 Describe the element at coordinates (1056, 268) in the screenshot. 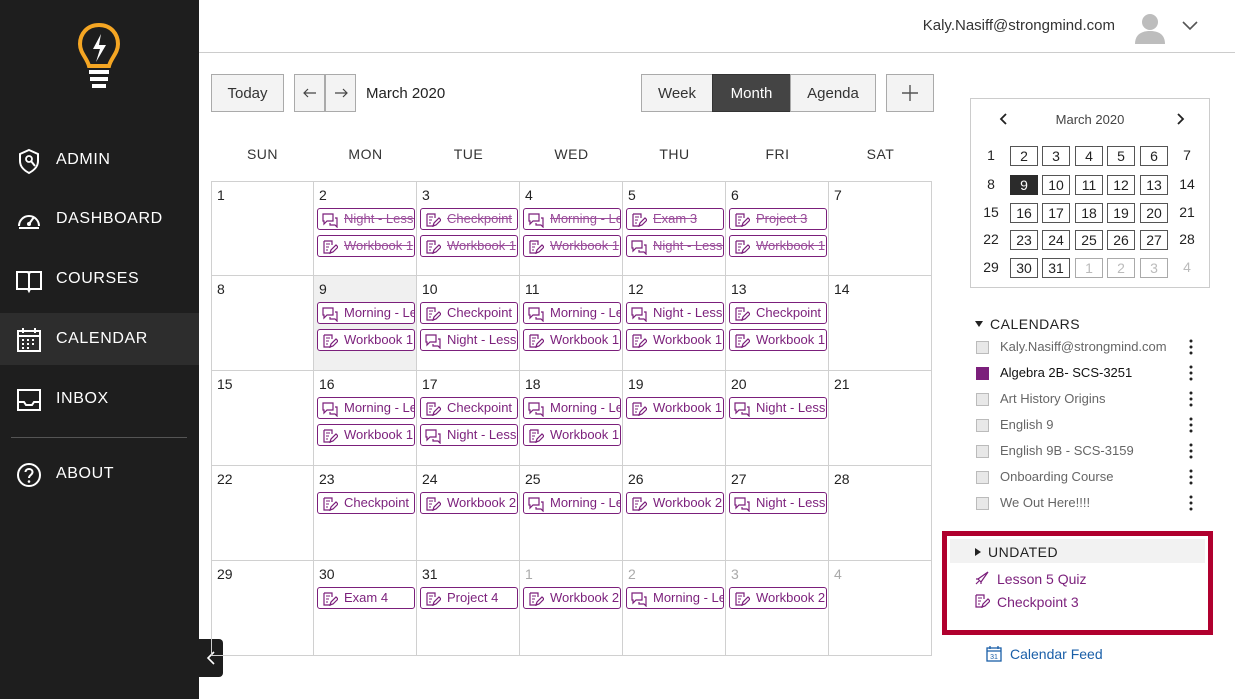

I see `mini-calendar-day: 31` at that location.